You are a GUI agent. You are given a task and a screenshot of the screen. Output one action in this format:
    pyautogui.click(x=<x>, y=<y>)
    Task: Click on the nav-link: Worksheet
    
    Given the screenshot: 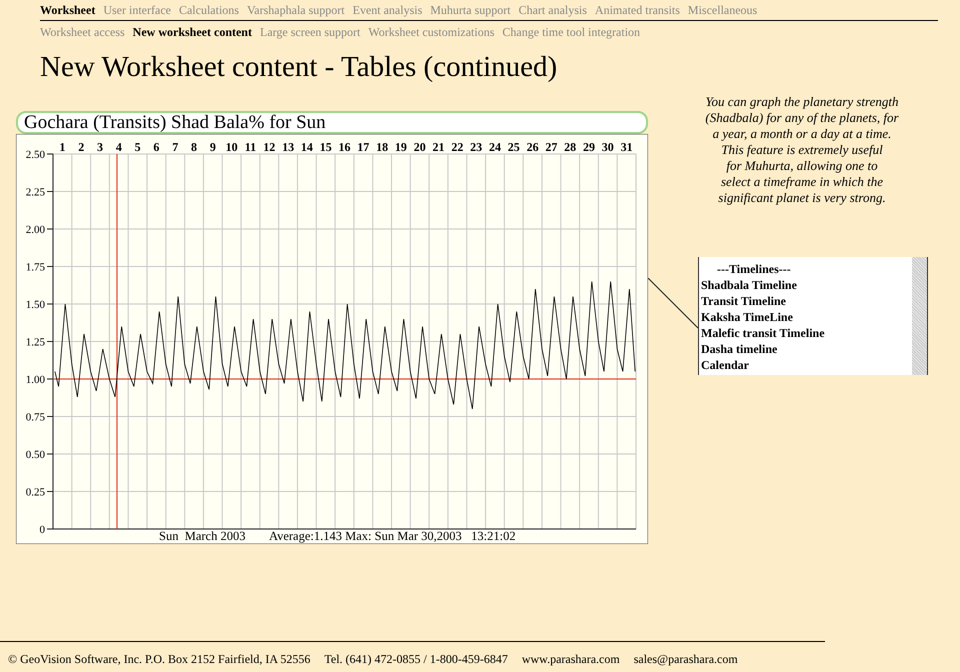 What is the action you would take?
    pyautogui.click(x=68, y=10)
    